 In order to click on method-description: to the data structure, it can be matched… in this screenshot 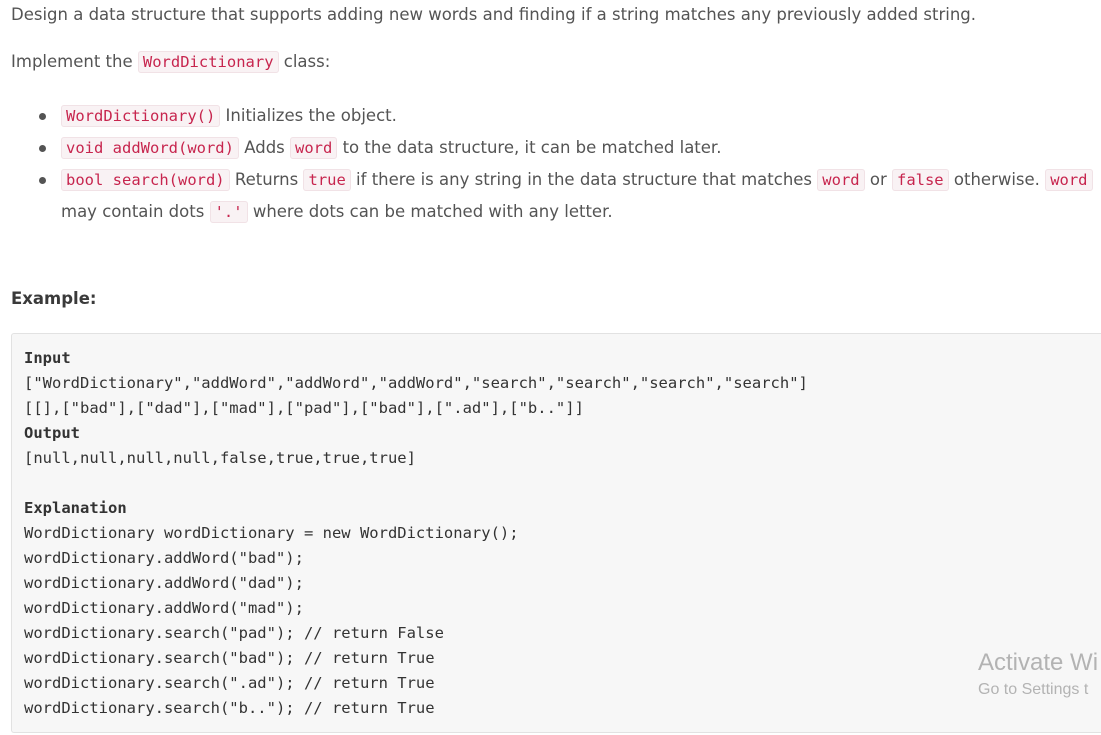, I will do `click(529, 147)`.